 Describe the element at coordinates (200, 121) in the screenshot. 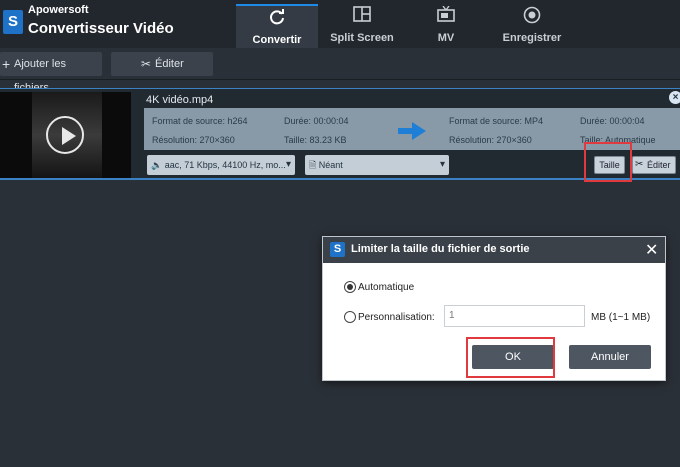

I see `source-format: Format de source: h264` at that location.